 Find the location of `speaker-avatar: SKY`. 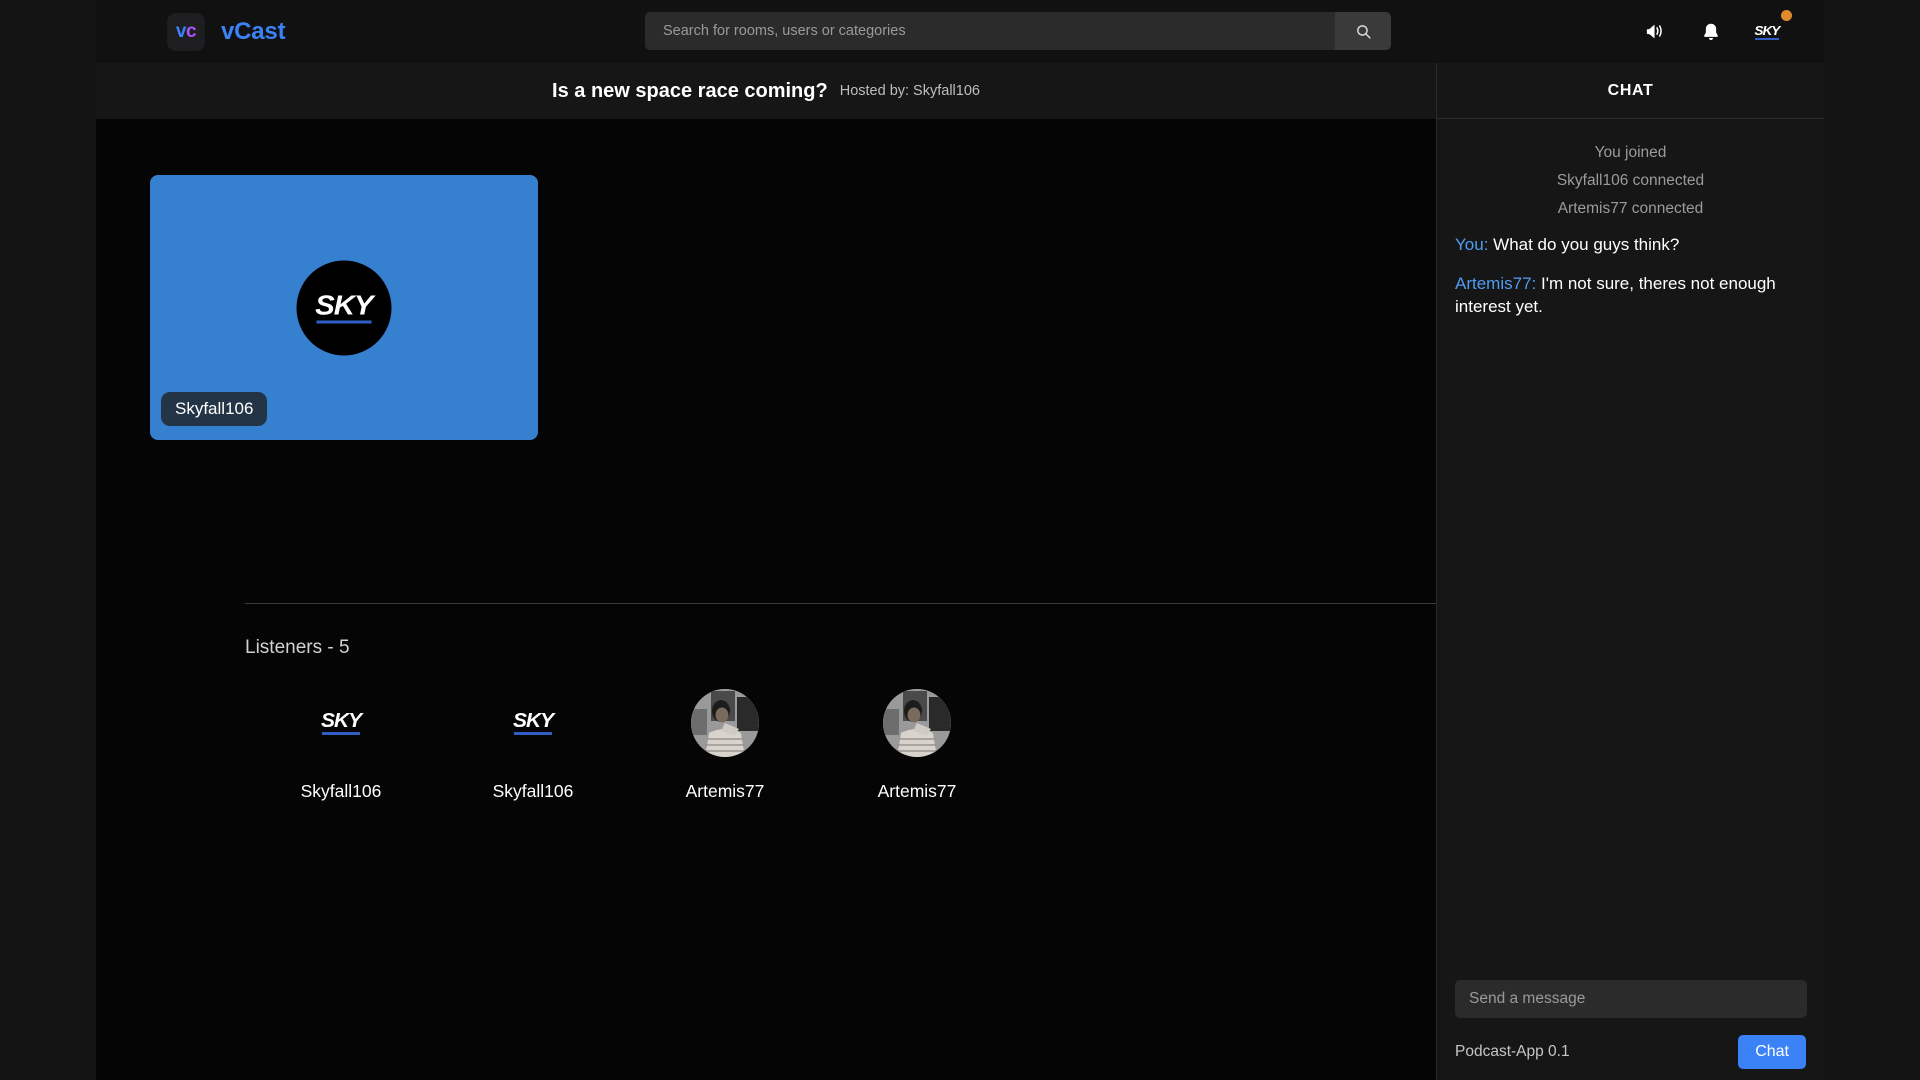

speaker-avatar: SKY is located at coordinates (344, 307).